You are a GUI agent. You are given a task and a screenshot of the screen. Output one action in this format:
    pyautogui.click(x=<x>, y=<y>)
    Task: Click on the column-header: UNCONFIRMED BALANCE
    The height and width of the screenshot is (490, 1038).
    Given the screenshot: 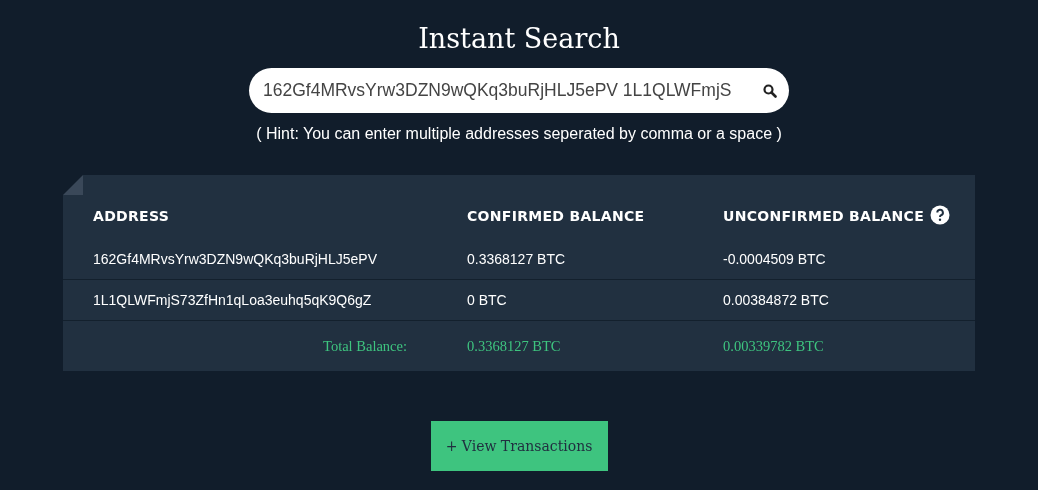 What is the action you would take?
    pyautogui.click(x=824, y=216)
    